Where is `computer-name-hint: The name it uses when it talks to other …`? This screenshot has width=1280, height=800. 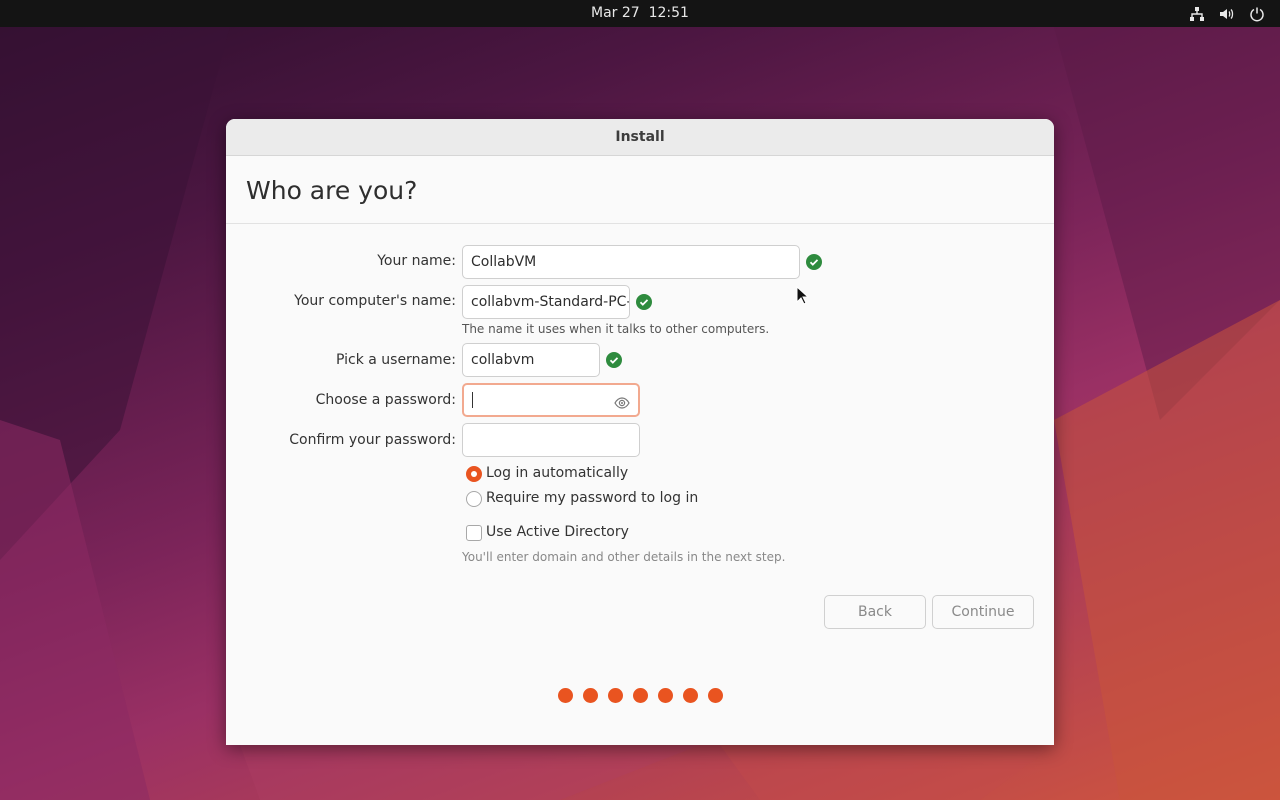 computer-name-hint: The name it uses when it talks to other … is located at coordinates (616, 329).